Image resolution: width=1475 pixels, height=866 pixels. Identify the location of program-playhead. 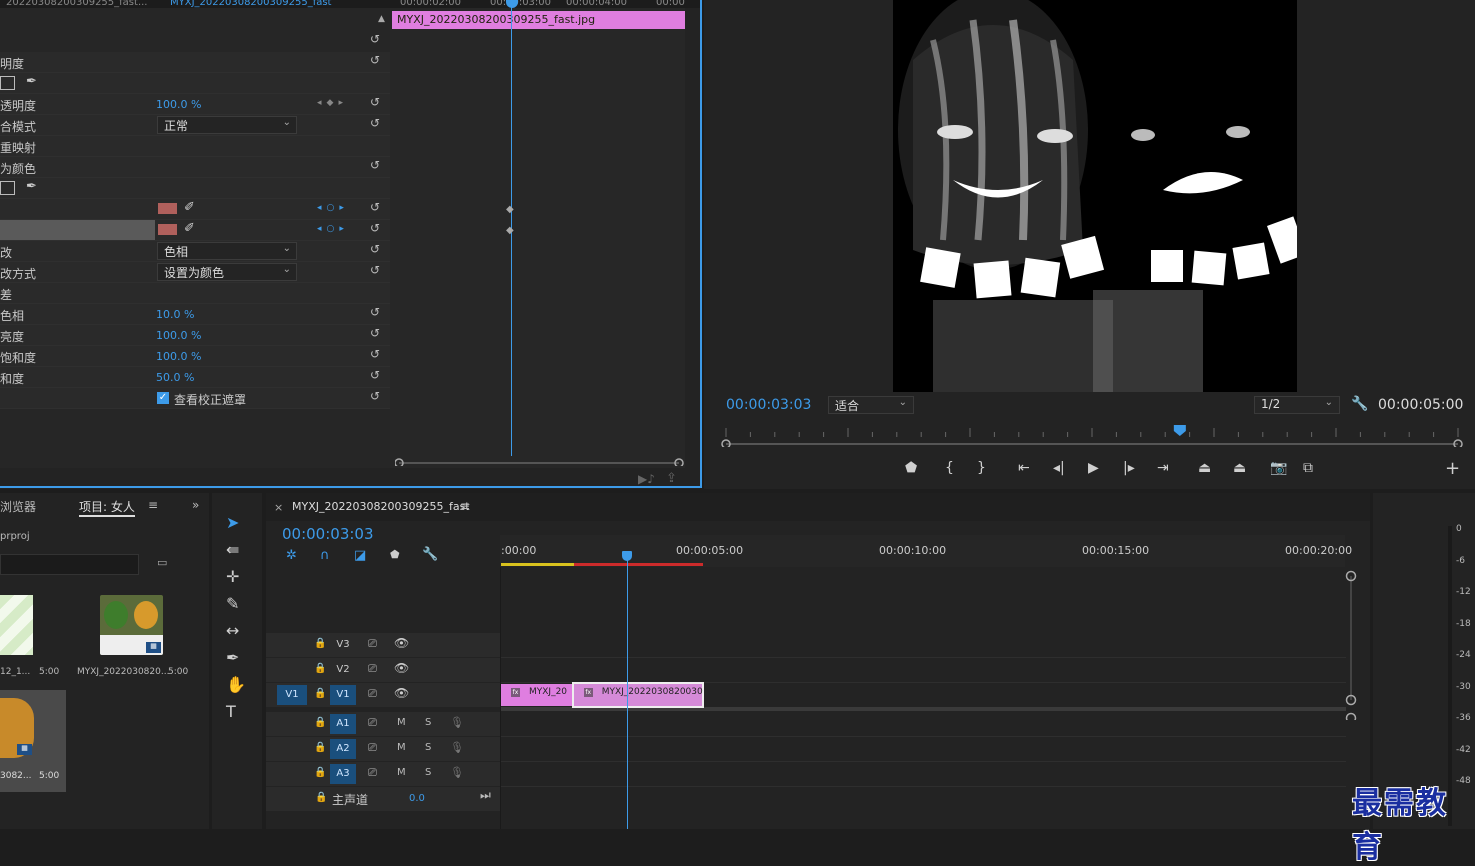
(1179, 430).